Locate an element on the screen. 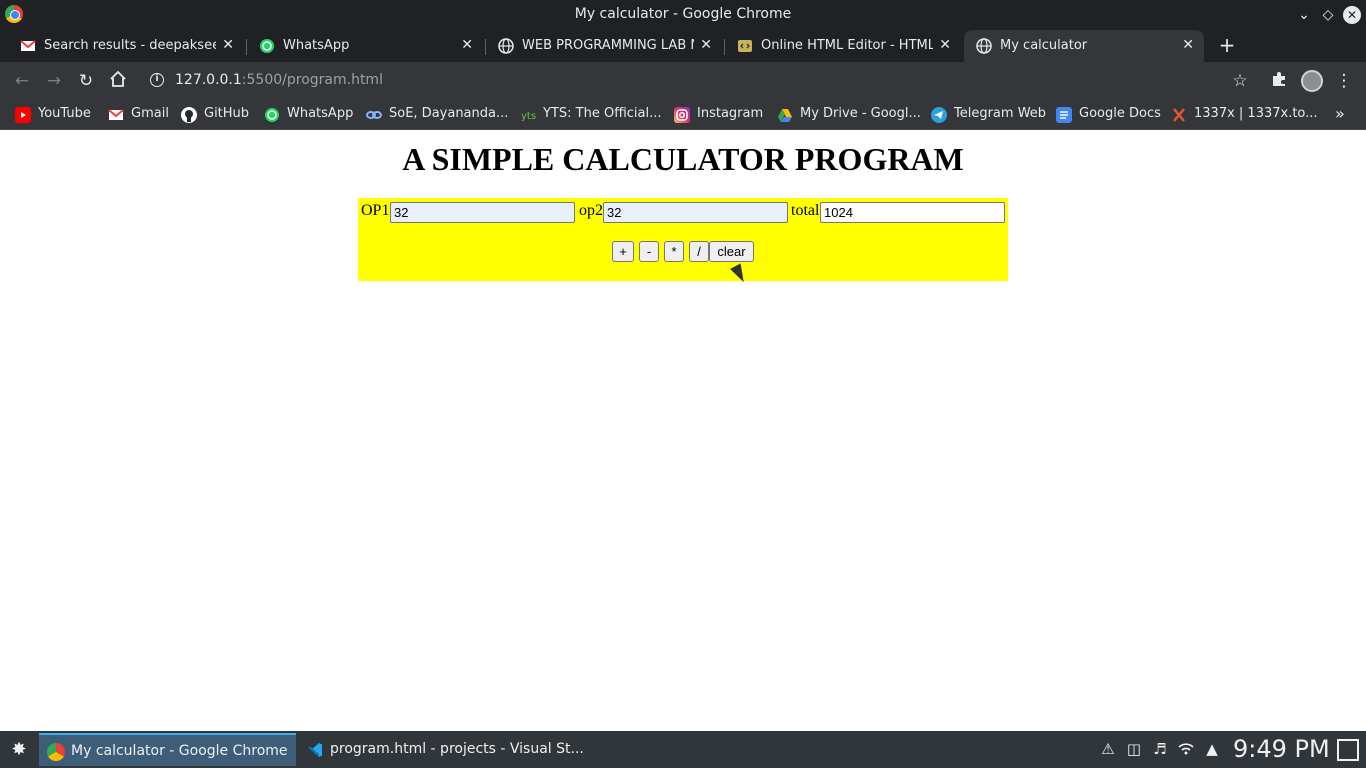 The width and height of the screenshot is (1366, 768). yts-icon: yts is located at coordinates (528, 115).